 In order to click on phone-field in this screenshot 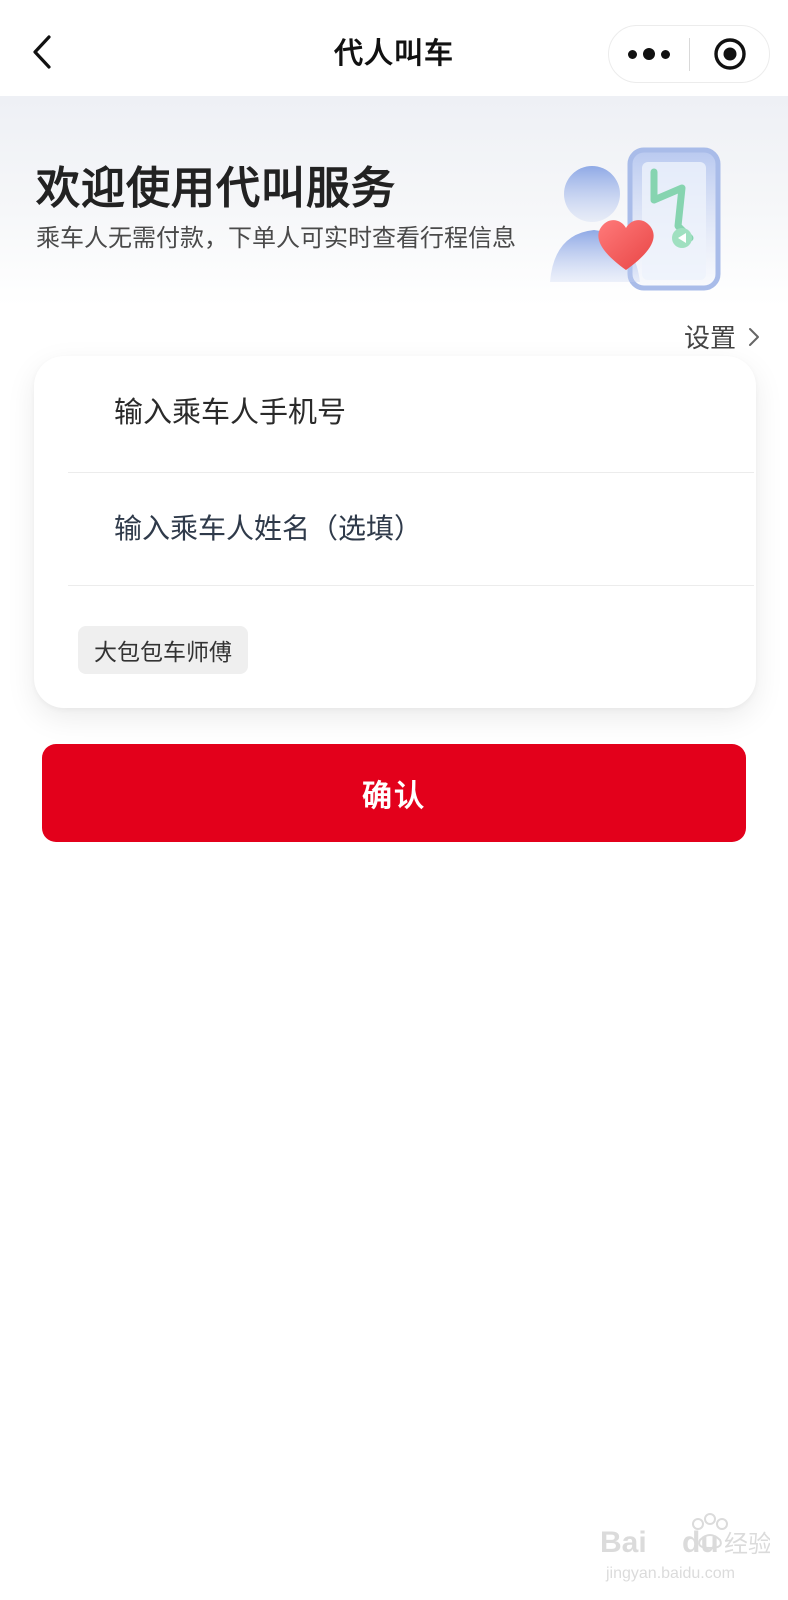, I will do `click(394, 412)`.